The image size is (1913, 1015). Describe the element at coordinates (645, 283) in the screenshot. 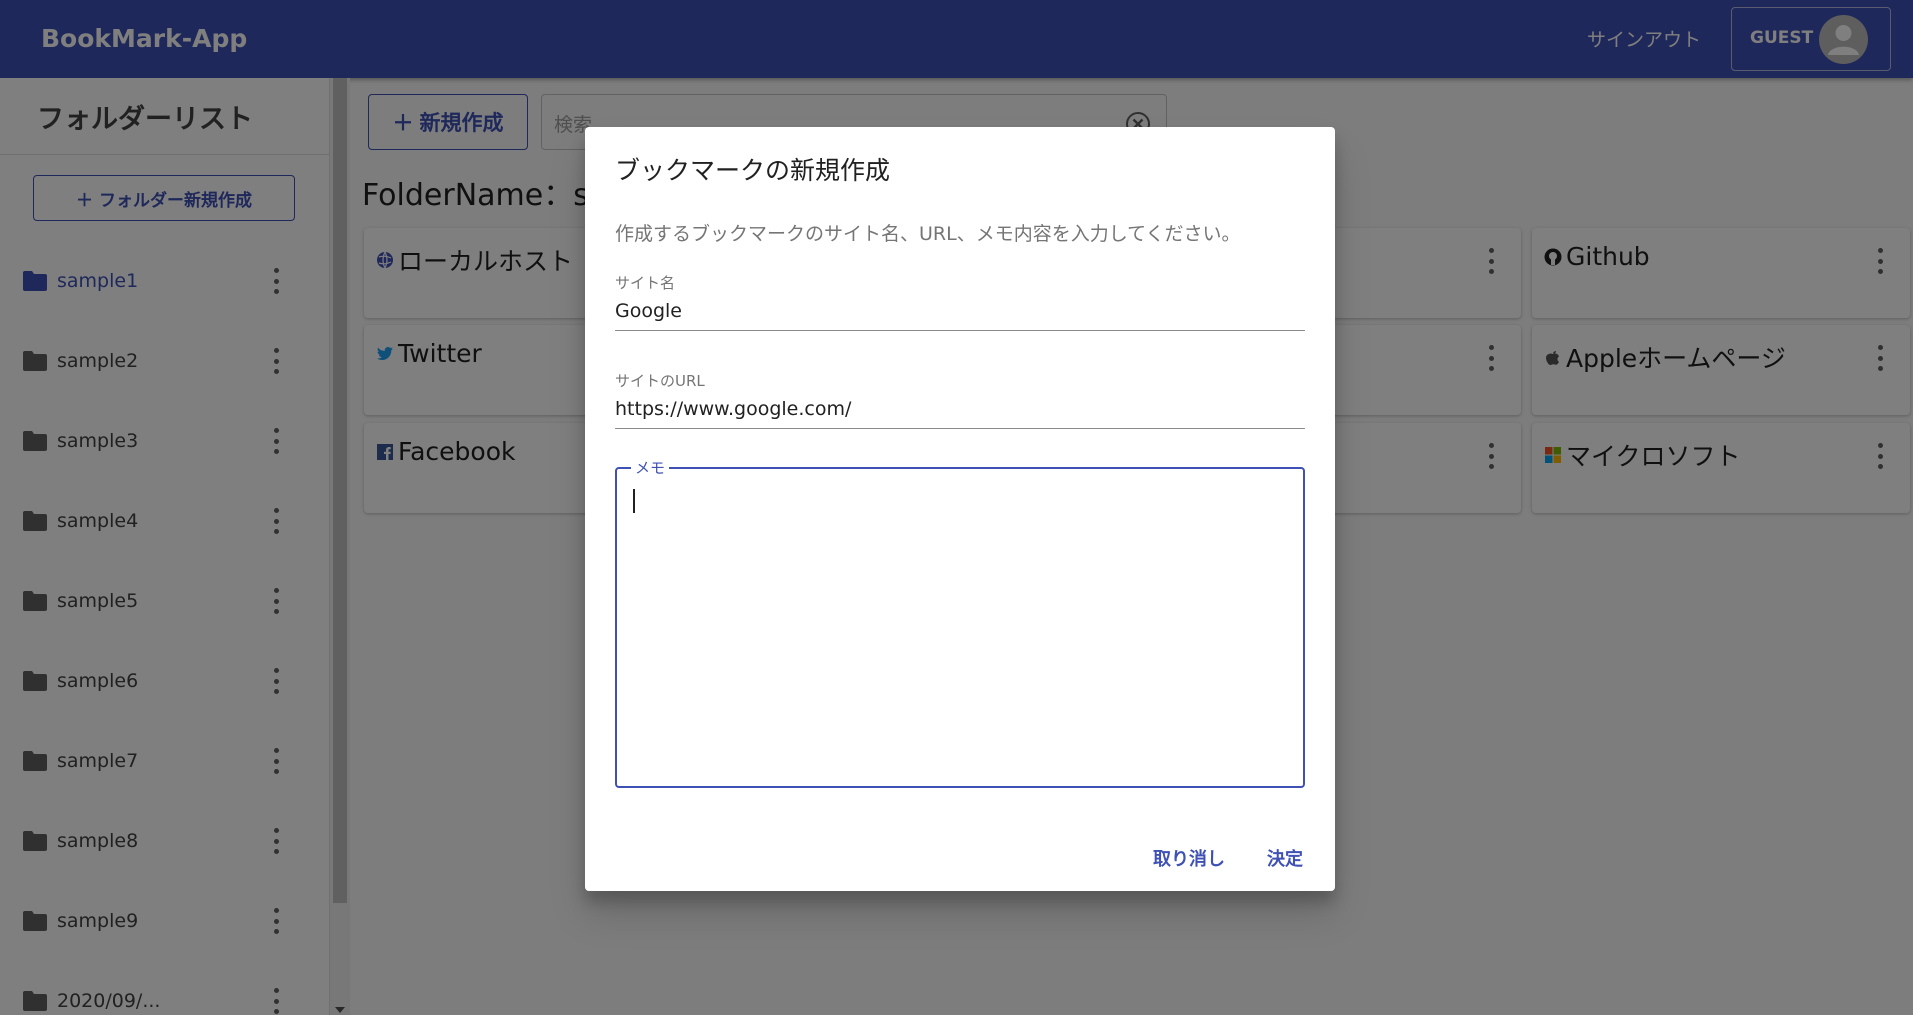

I see `site-name-label: サイト名` at that location.